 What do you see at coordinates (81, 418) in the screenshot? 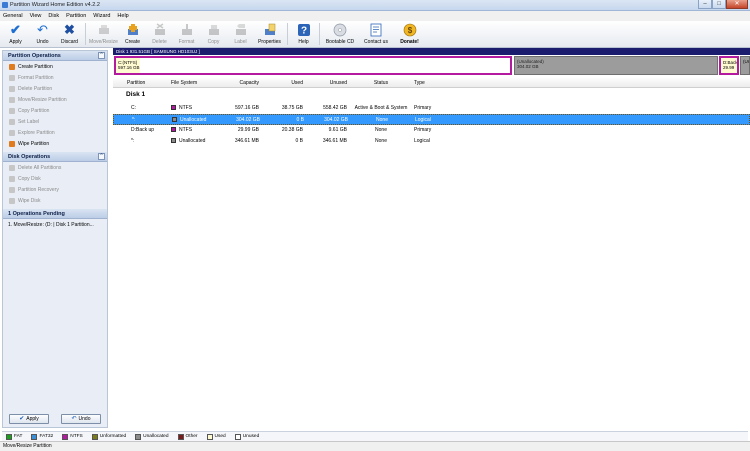
I see `sidebar-undo-button: ↶ Undo` at bounding box center [81, 418].